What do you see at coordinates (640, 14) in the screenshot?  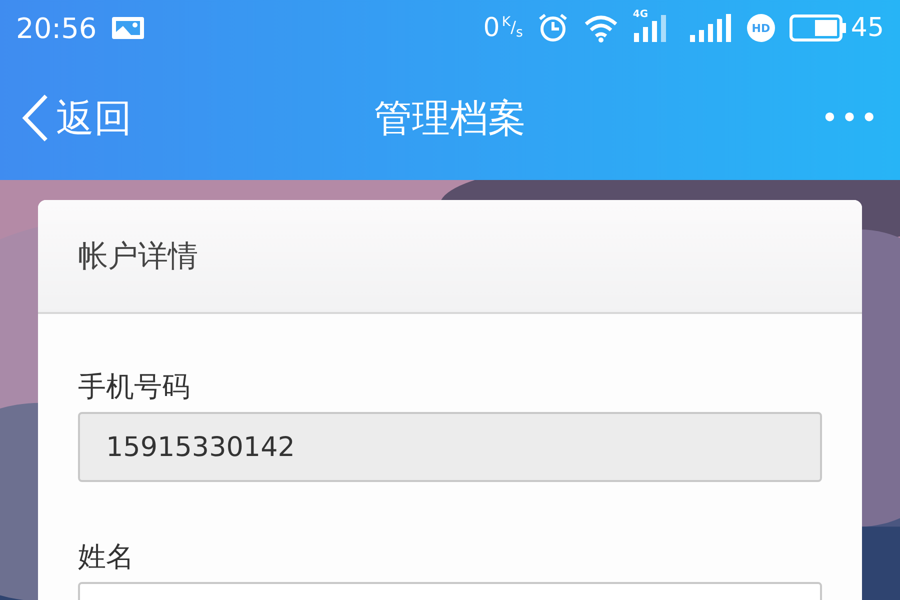 I see `network-type: 4G` at bounding box center [640, 14].